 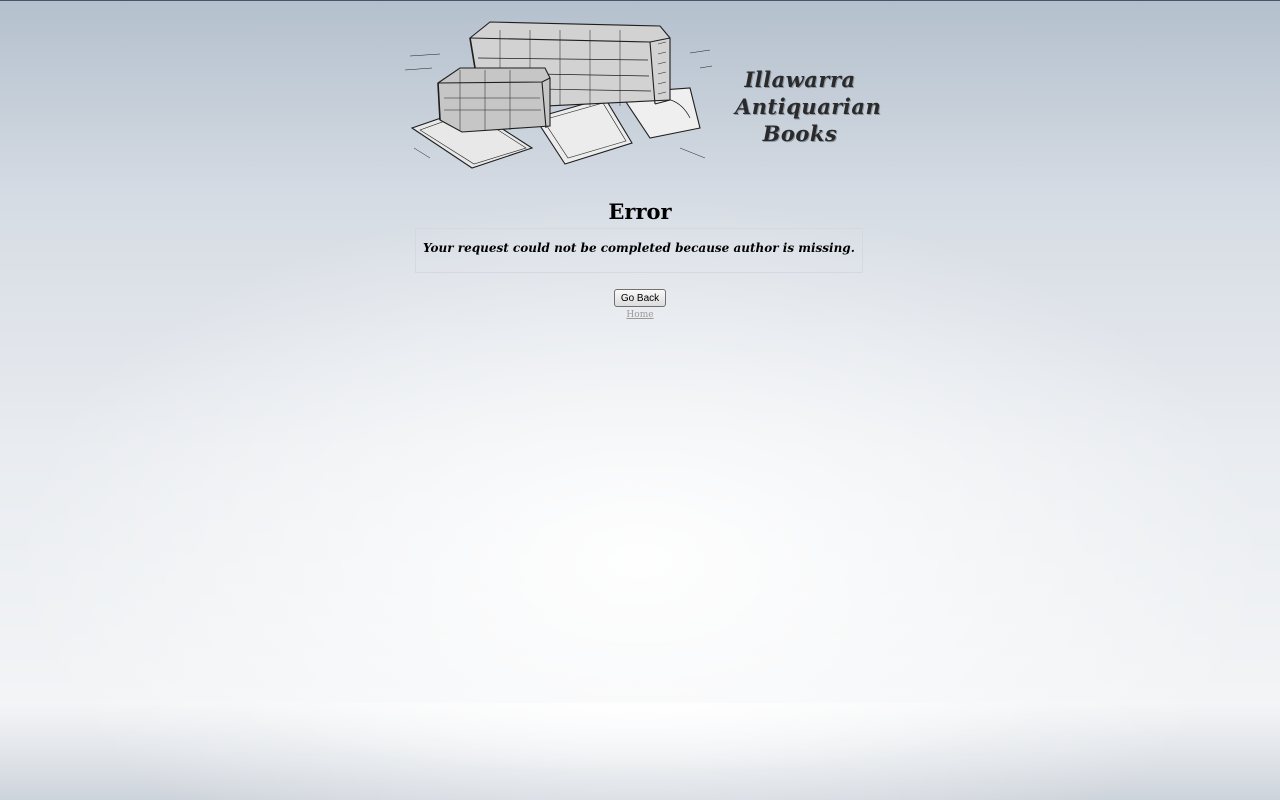 I want to click on go-back-button: Go Back, so click(x=640, y=298).